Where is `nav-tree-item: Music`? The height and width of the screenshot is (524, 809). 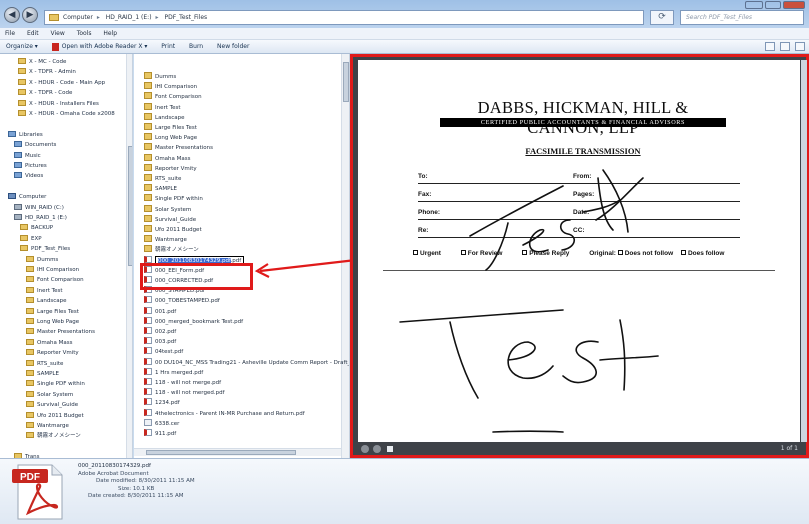 nav-tree-item: Music is located at coordinates (27, 156).